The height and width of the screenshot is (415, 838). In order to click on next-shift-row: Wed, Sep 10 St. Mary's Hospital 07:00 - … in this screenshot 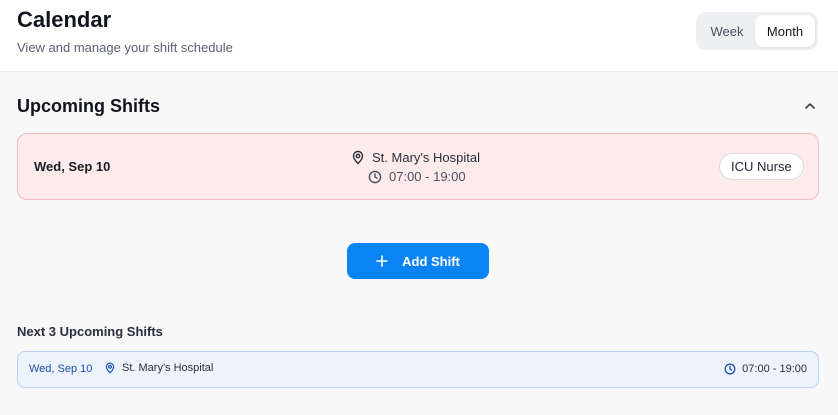, I will do `click(418, 369)`.